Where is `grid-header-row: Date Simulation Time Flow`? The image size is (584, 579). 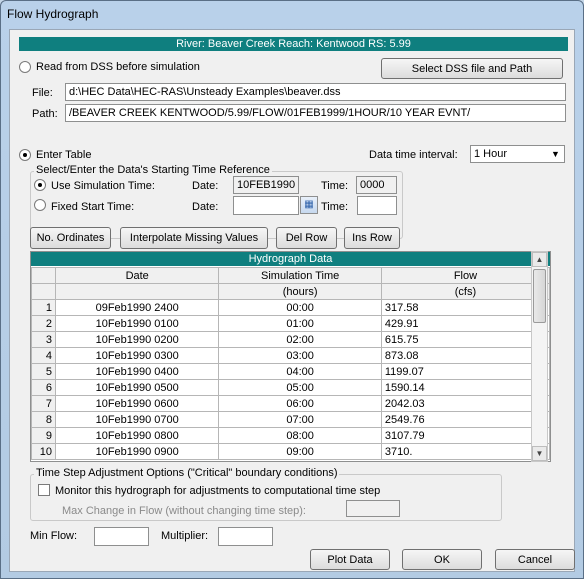 grid-header-row: Date Simulation Time Flow is located at coordinates (291, 275).